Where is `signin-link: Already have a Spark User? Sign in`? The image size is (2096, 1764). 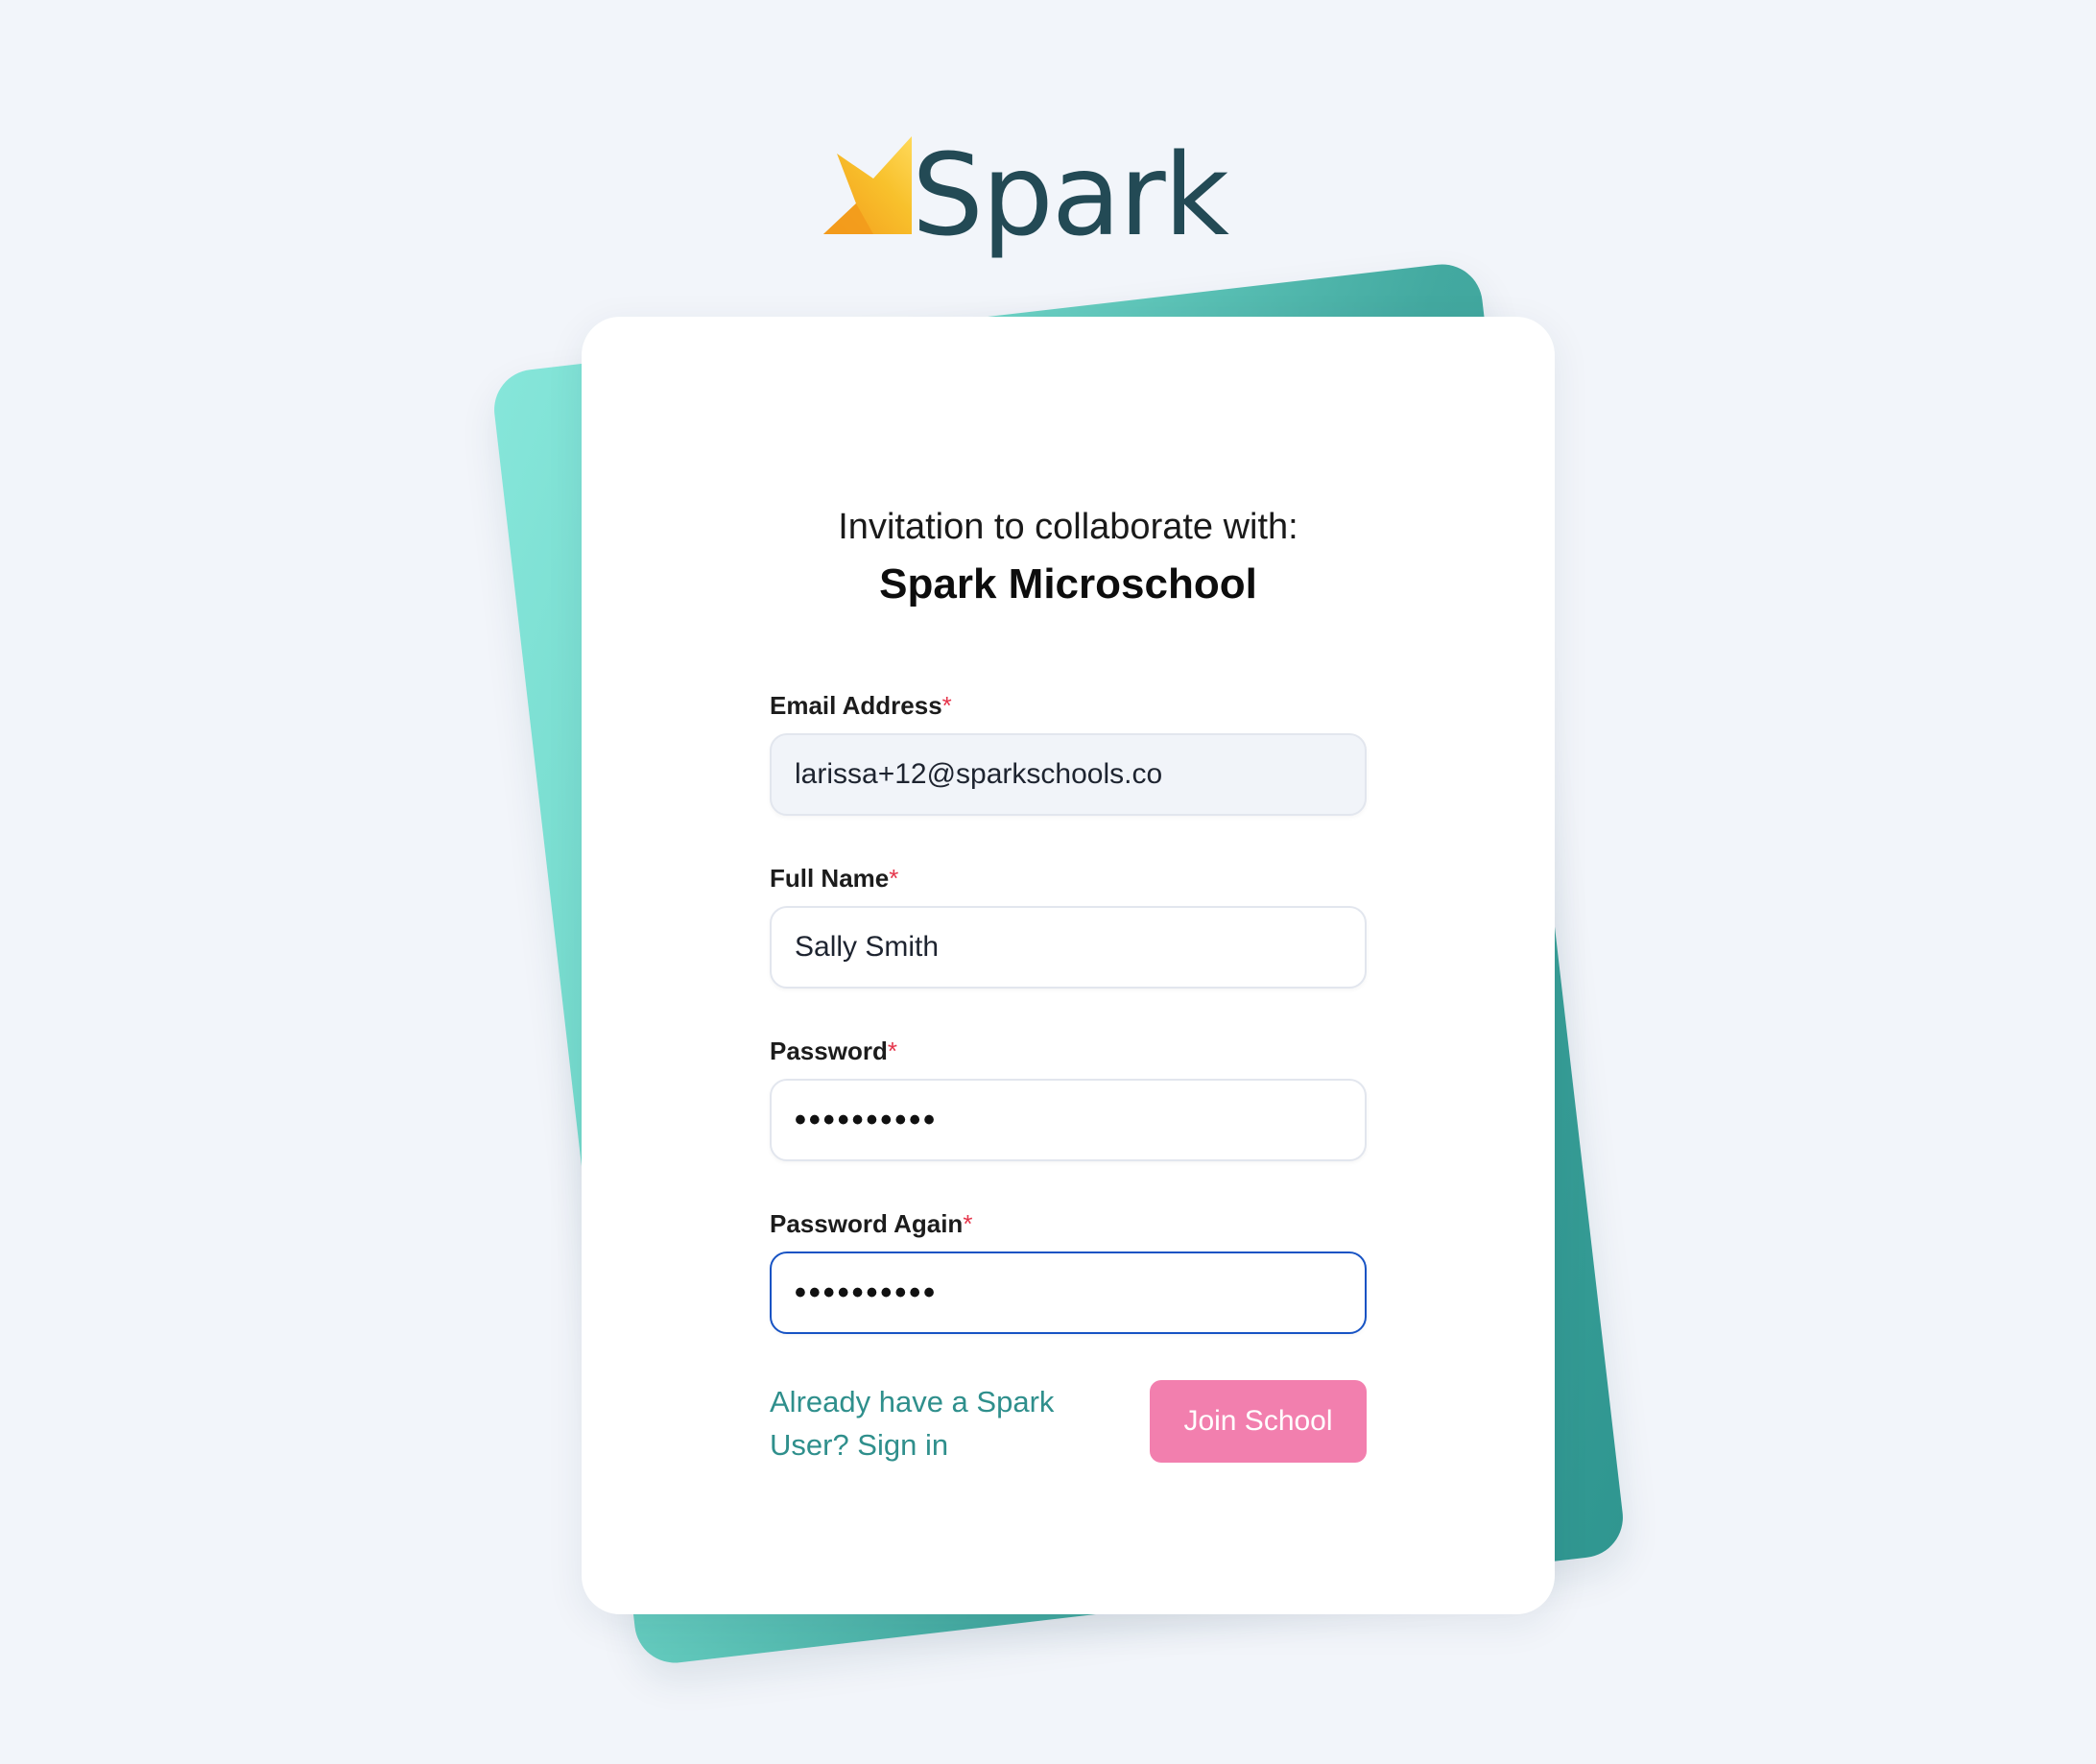
signin-link: Already have a Spark User? Sign in is located at coordinates (928, 1423).